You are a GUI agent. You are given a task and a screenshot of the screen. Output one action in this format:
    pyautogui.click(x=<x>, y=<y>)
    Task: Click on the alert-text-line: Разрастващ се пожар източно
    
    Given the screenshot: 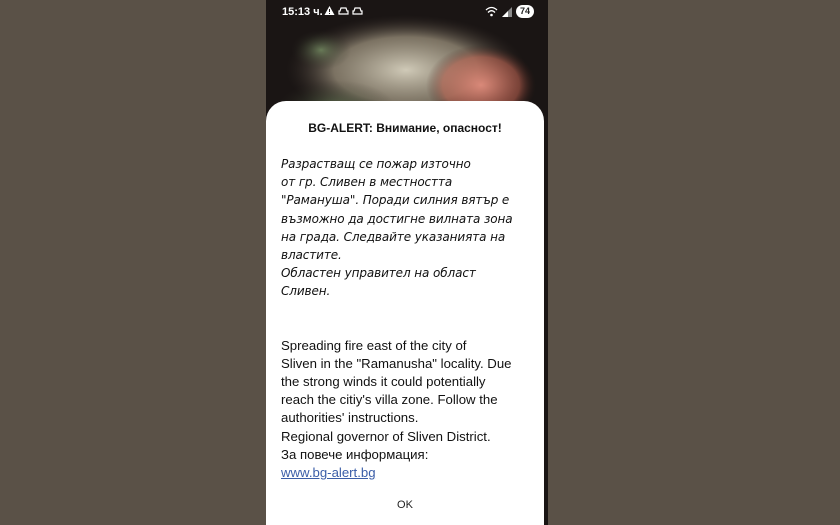 What is the action you would take?
    pyautogui.click(x=376, y=164)
    